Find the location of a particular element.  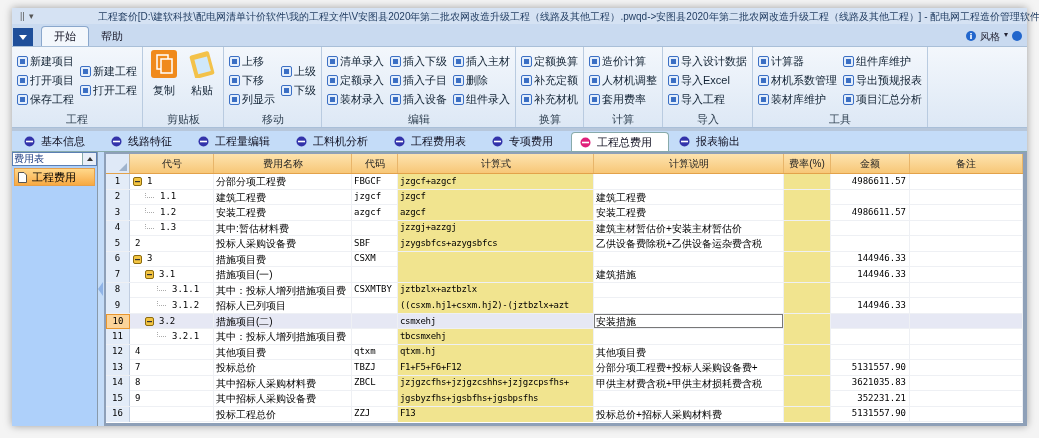

ribbon-button: 组件录入 is located at coordinates (481, 99).